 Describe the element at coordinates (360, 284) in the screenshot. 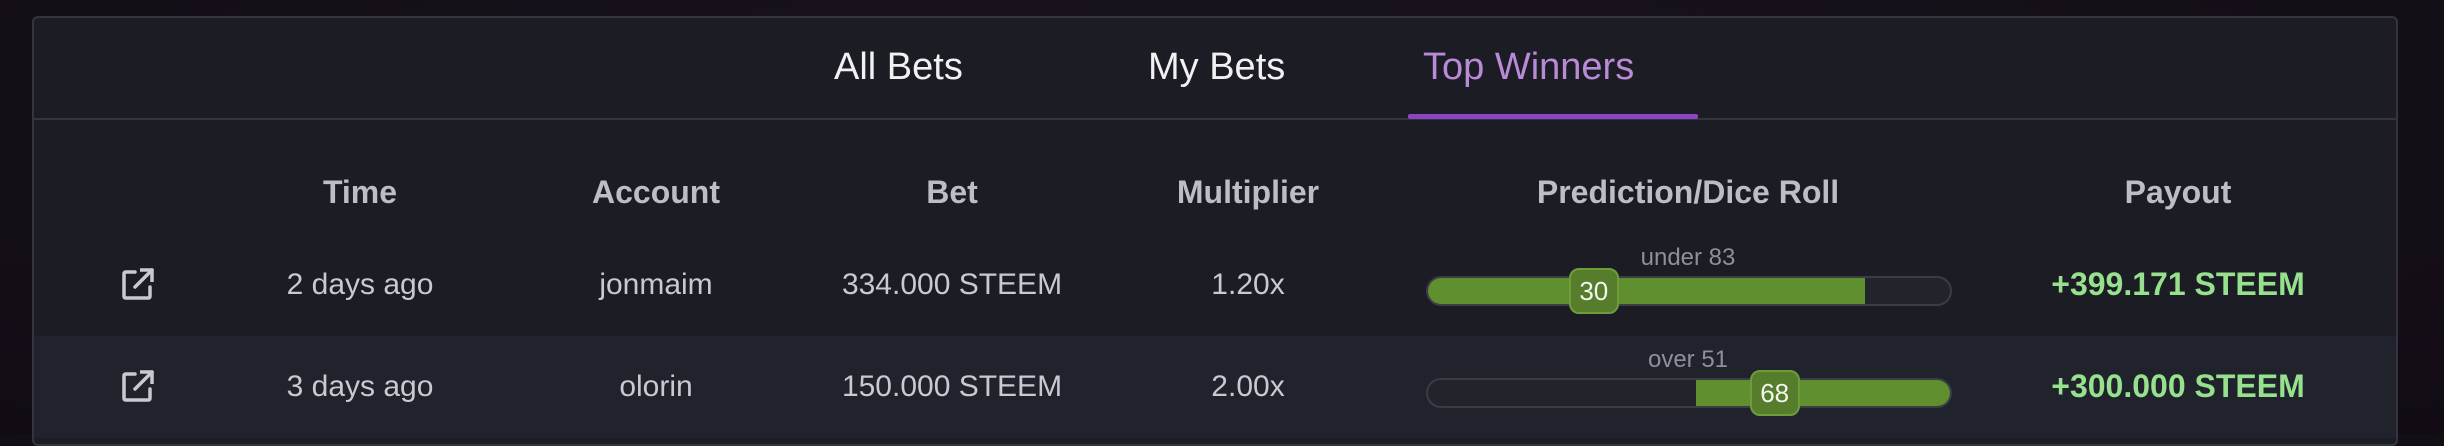

I see `bet-time: 2 days ago` at that location.